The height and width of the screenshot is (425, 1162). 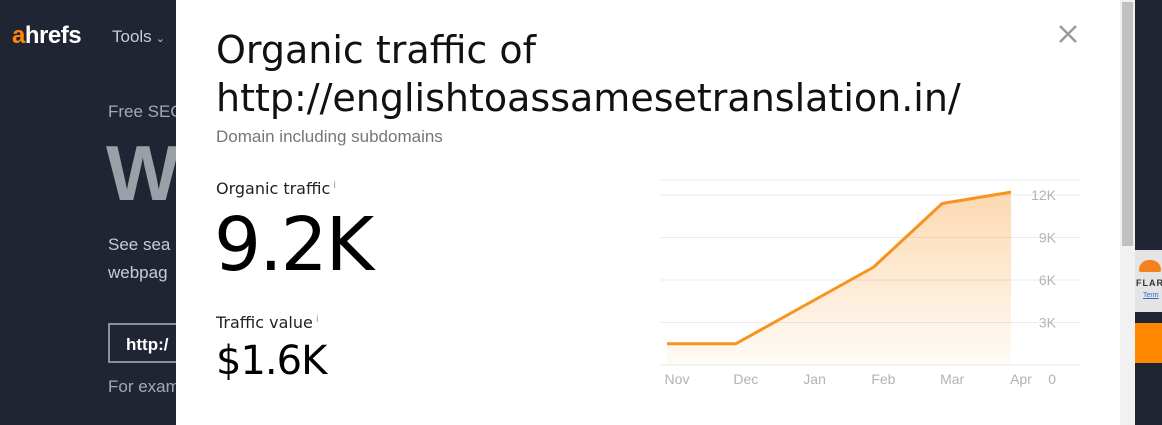 What do you see at coordinates (883, 379) in the screenshot?
I see `x-tick-label: Feb` at bounding box center [883, 379].